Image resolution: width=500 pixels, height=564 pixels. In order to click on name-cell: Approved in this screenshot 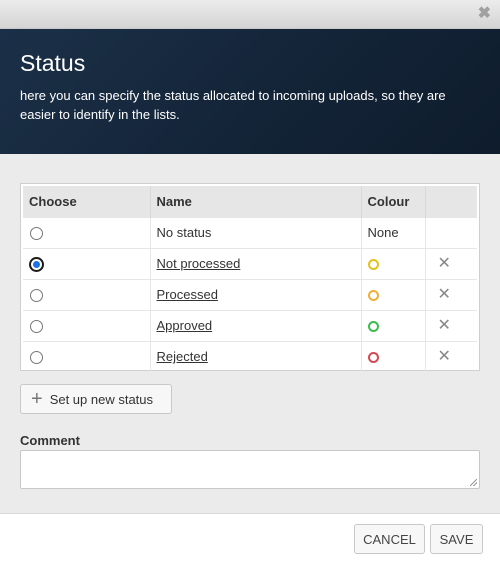, I will do `click(256, 325)`.